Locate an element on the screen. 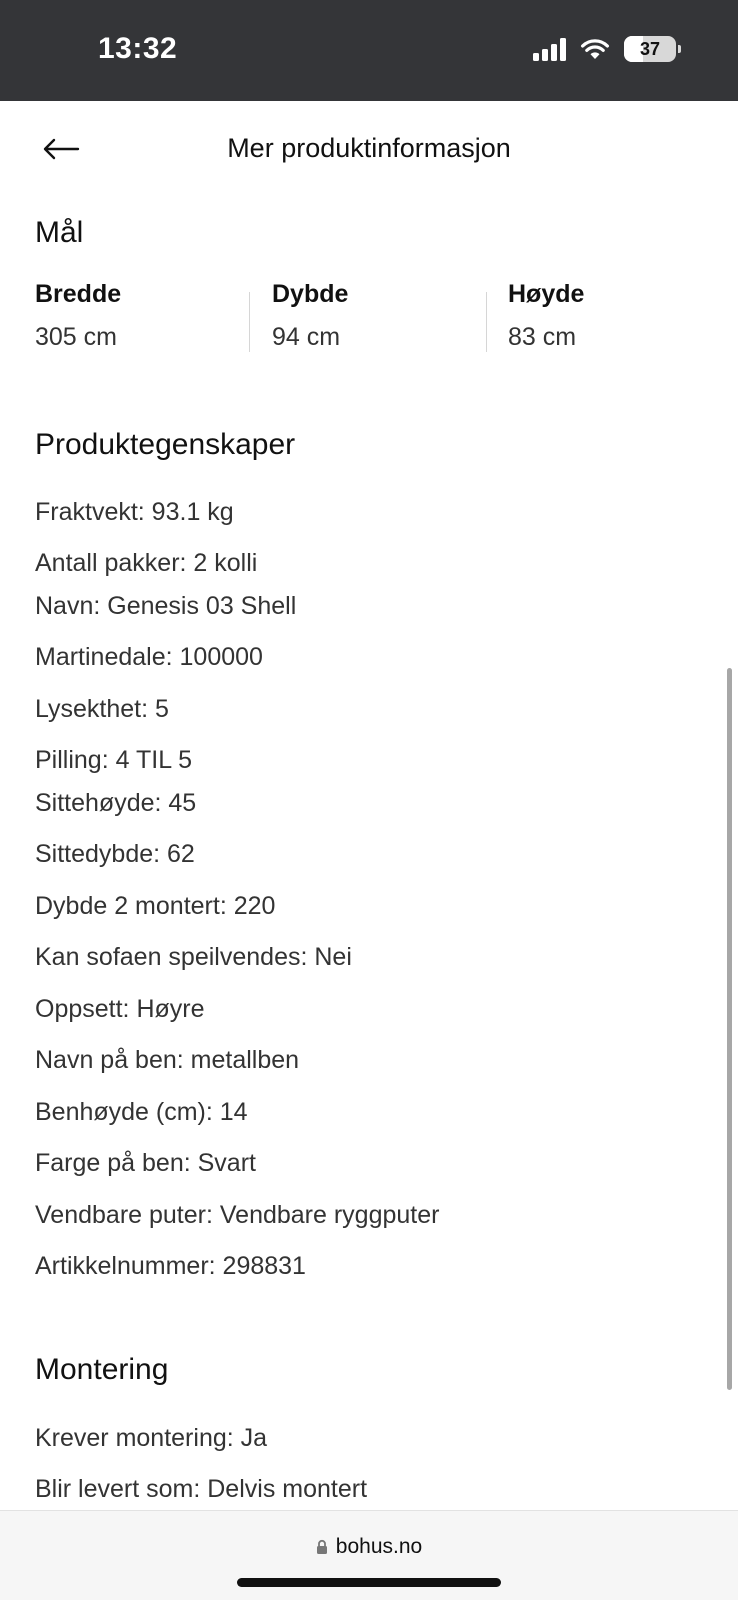 This screenshot has height=1600, width=738. home-indicator is located at coordinates (369, 1582).